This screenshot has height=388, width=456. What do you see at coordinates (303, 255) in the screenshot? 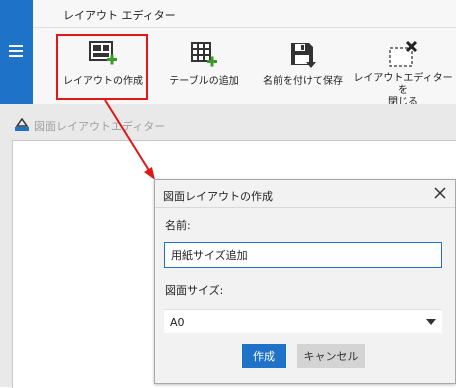
I see `name-field` at bounding box center [303, 255].